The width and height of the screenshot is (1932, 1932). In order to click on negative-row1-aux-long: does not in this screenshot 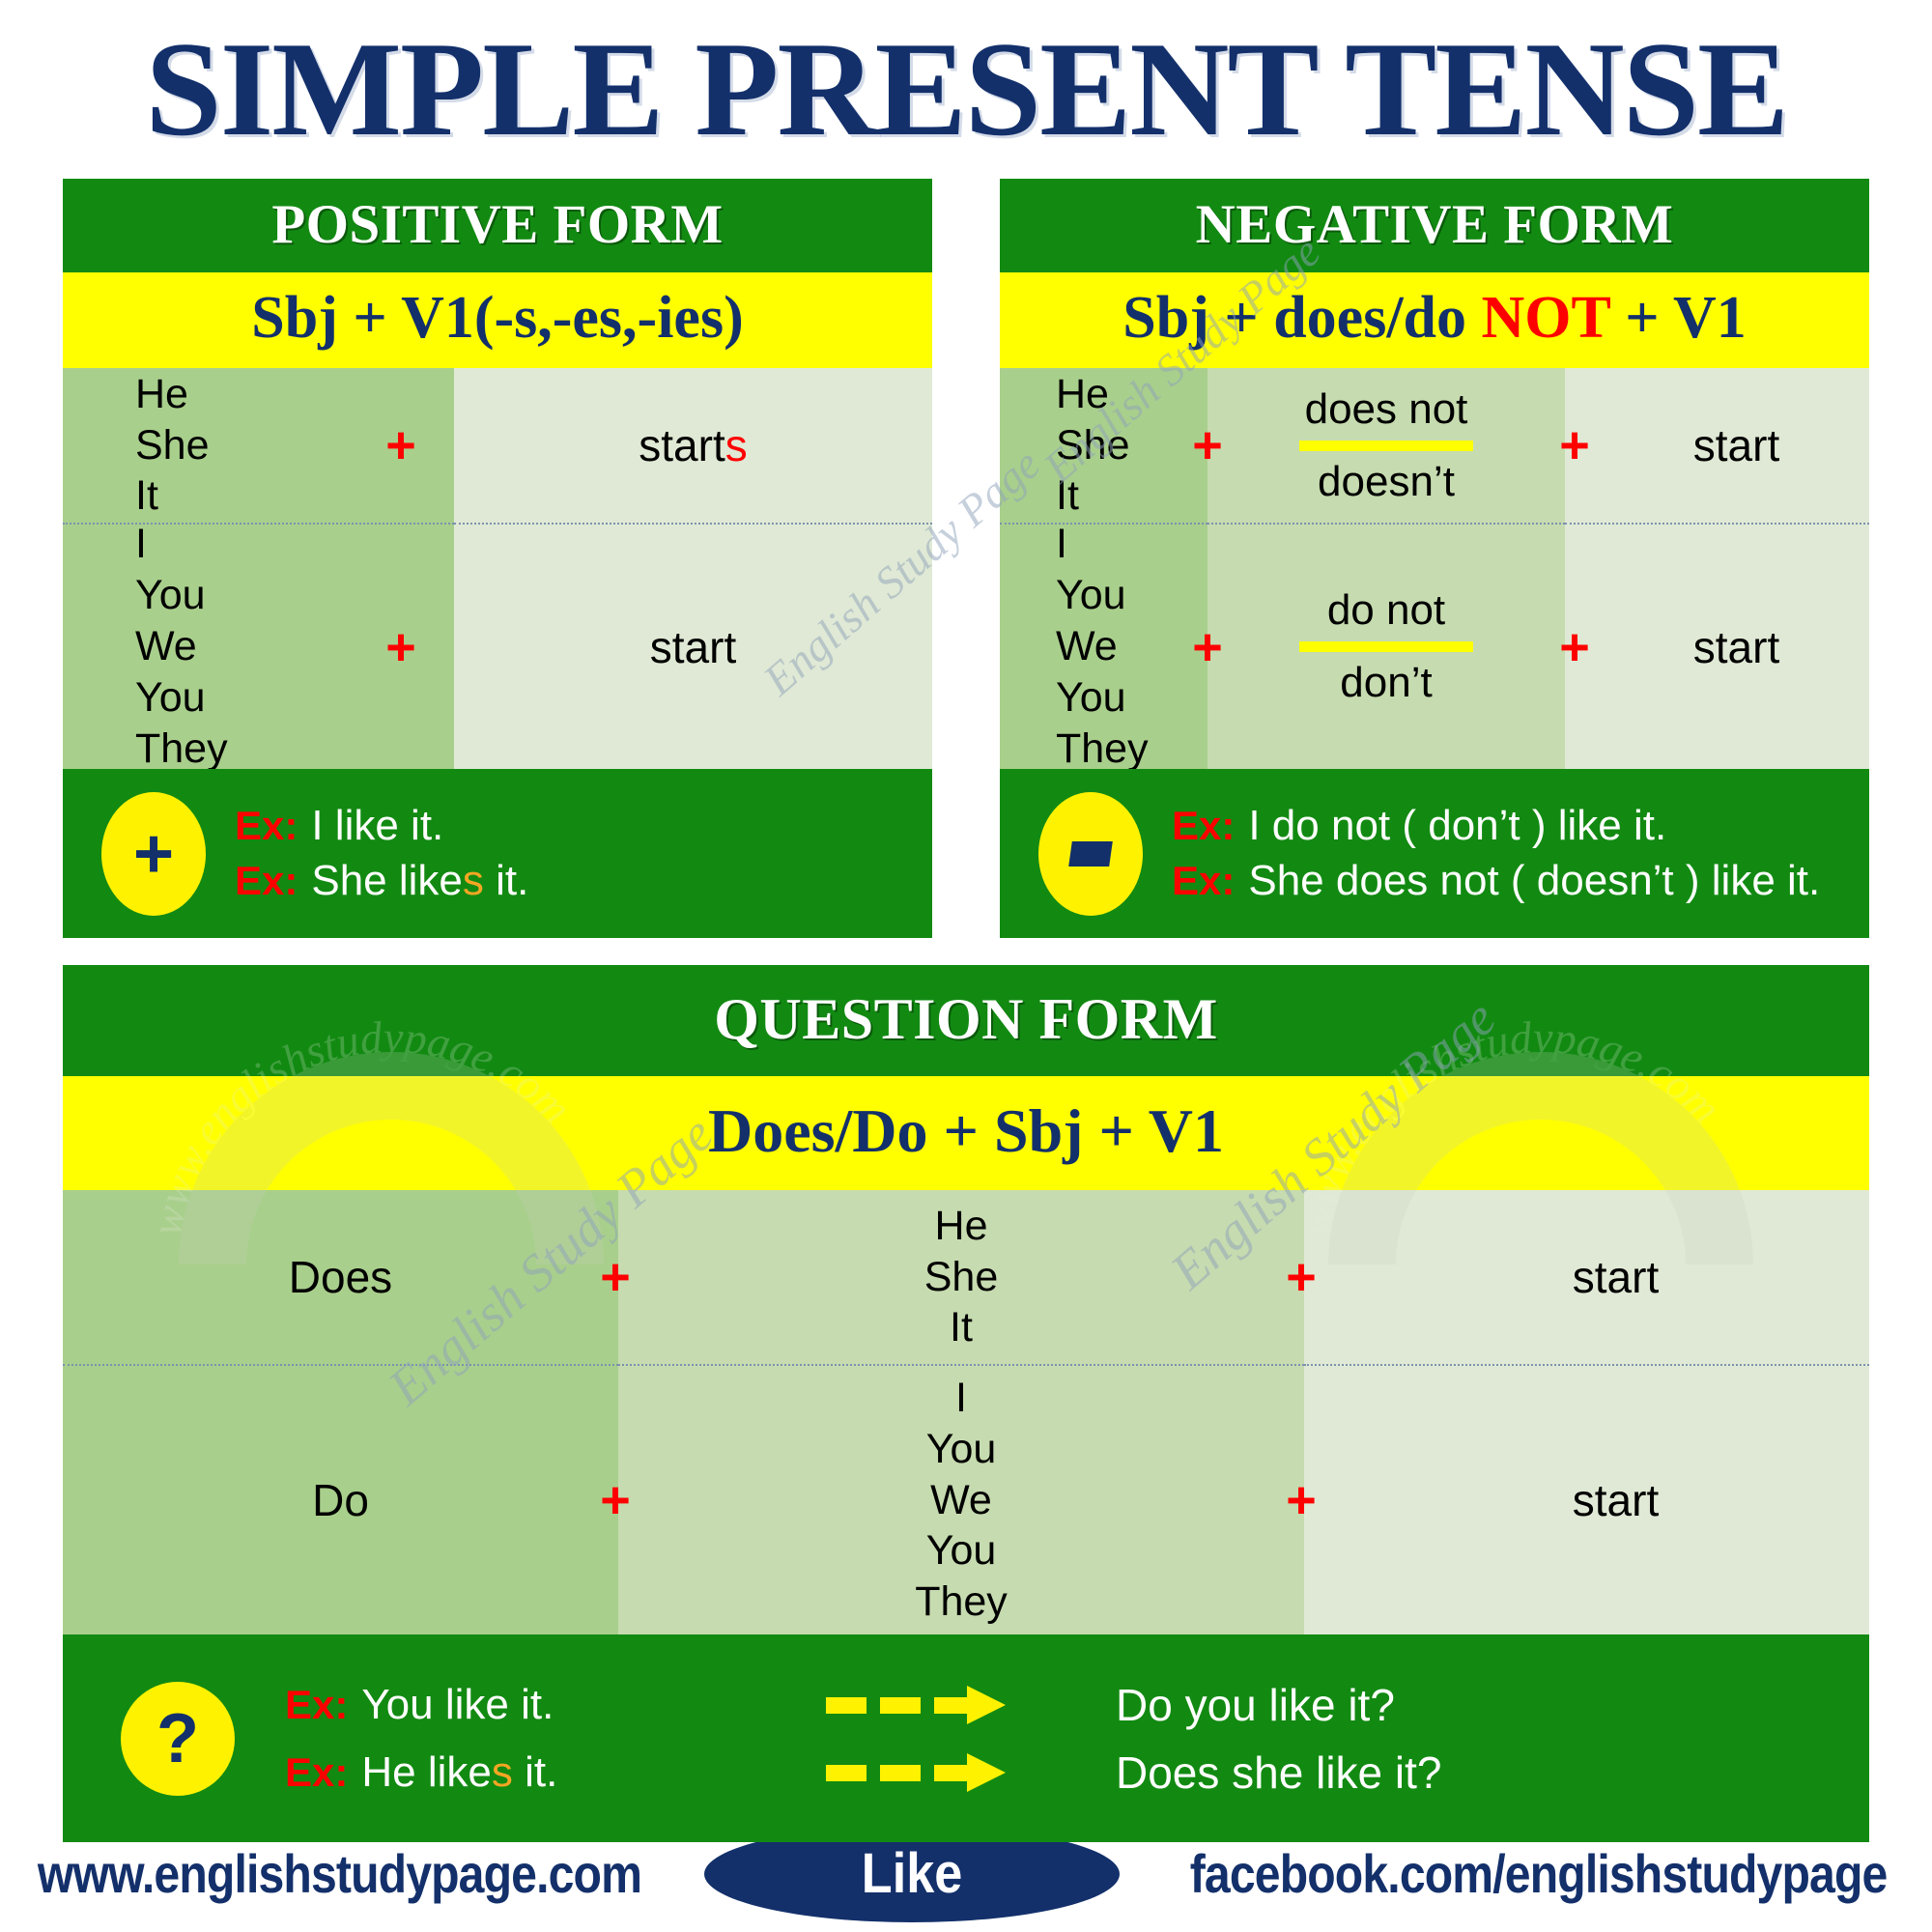, I will do `click(1386, 408)`.